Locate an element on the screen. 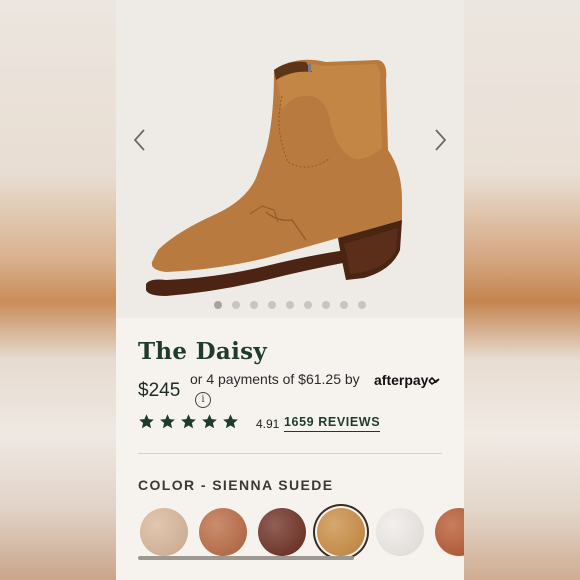  swatch-copper-leather is located at coordinates (223, 532).